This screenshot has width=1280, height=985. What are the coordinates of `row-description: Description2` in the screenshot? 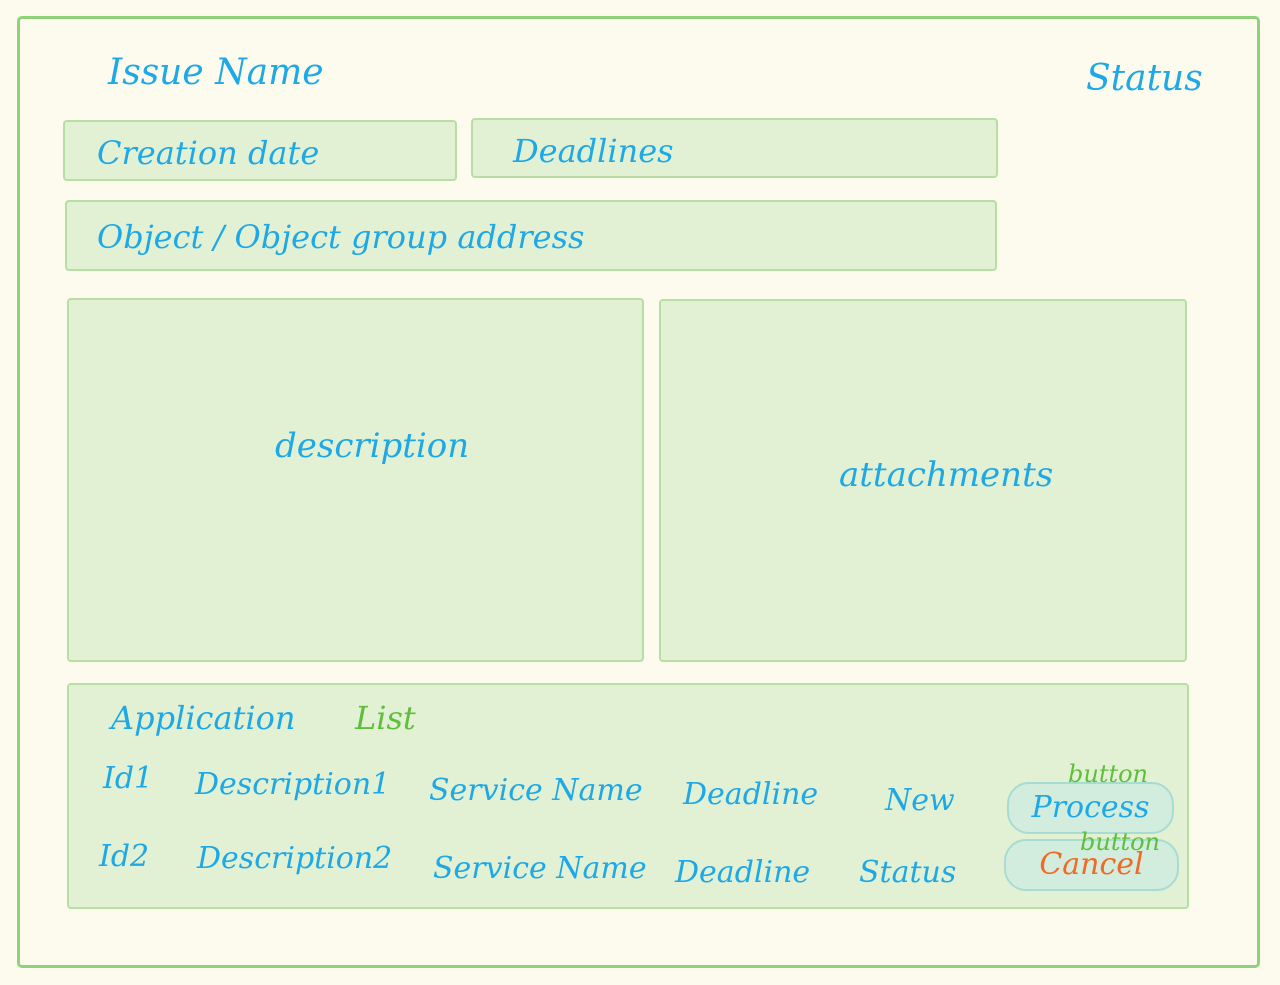 It's located at (295, 858).